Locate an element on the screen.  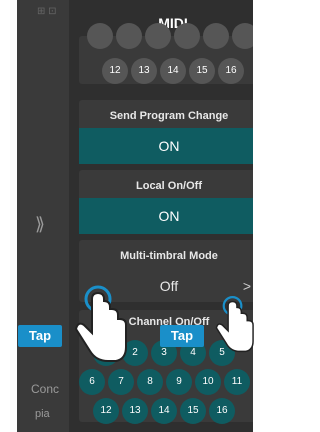
tap-badge-left: Tap is located at coordinates (40, 336).